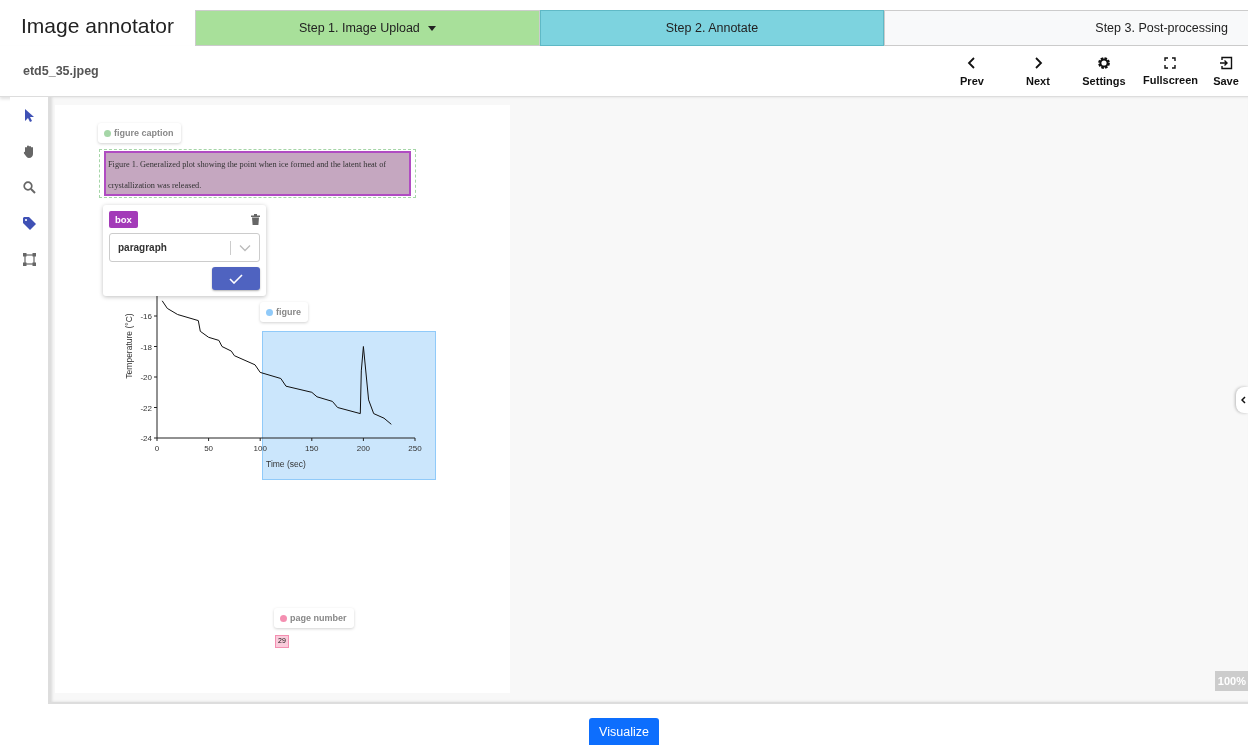 This screenshot has height=745, width=1248. I want to click on y-tick-label: -22, so click(146, 408).